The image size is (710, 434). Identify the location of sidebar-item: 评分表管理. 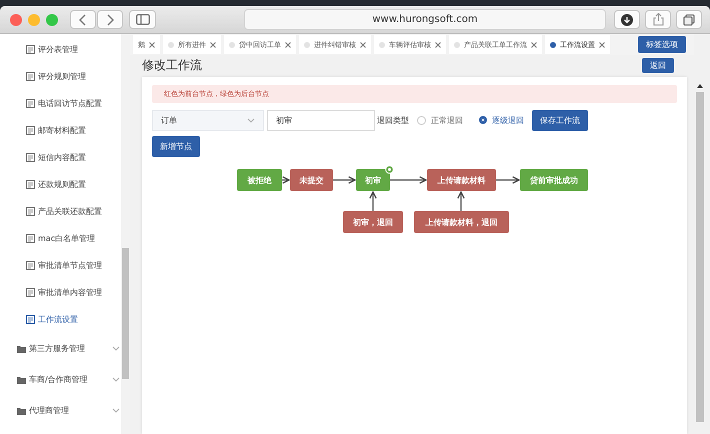
(60, 49).